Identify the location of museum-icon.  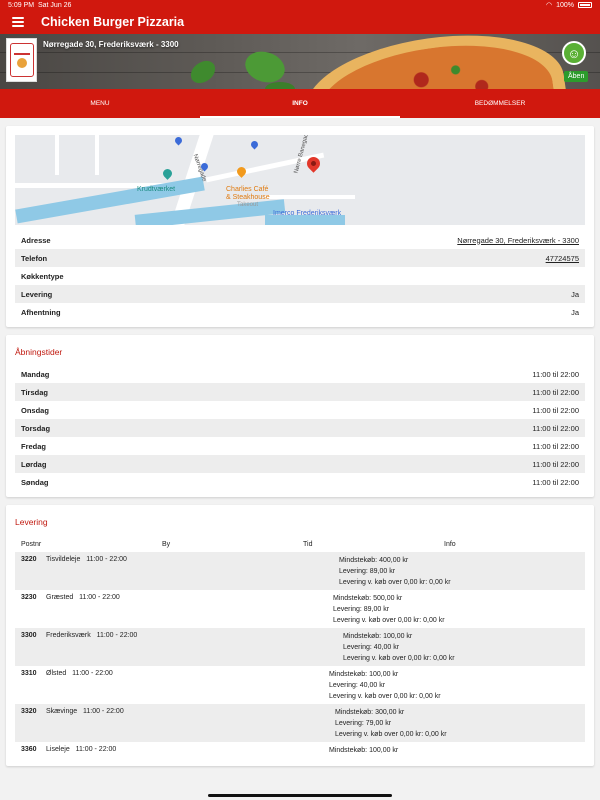
(167, 173).